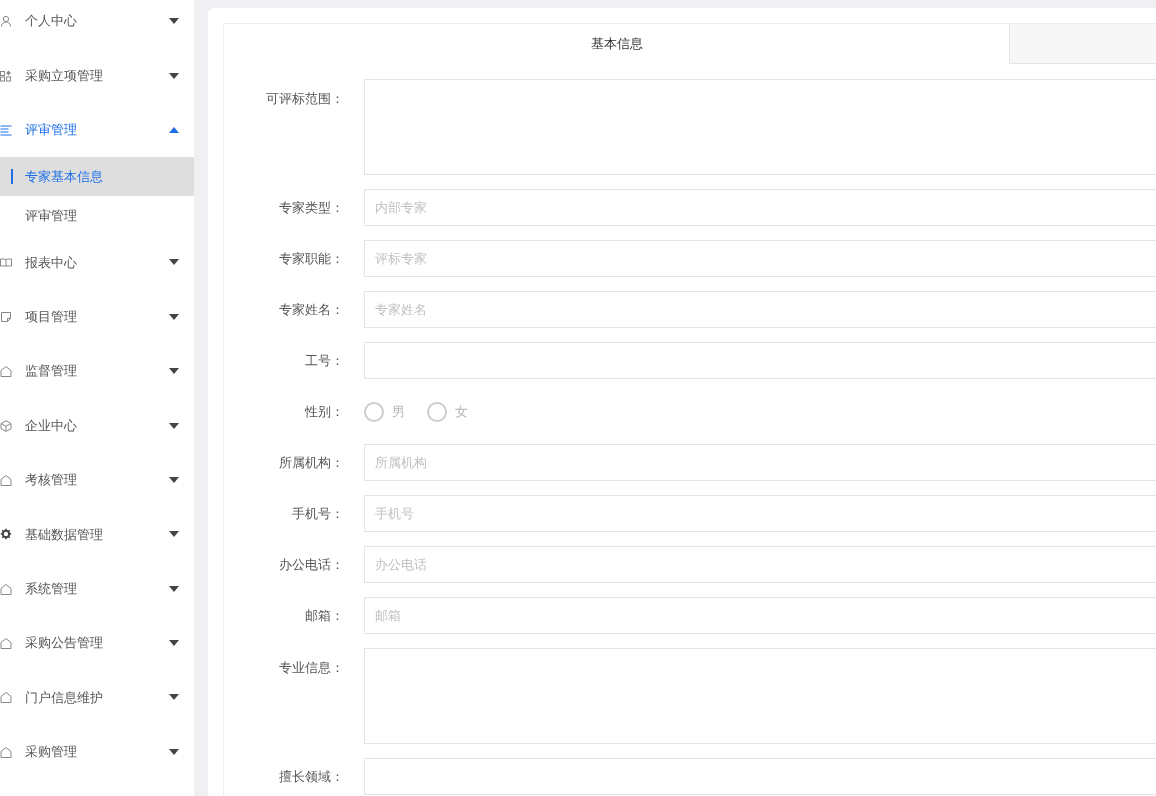 Image resolution: width=1156 pixels, height=796 pixels. What do you see at coordinates (311, 258) in the screenshot?
I see `field-label: 专家职能：` at bounding box center [311, 258].